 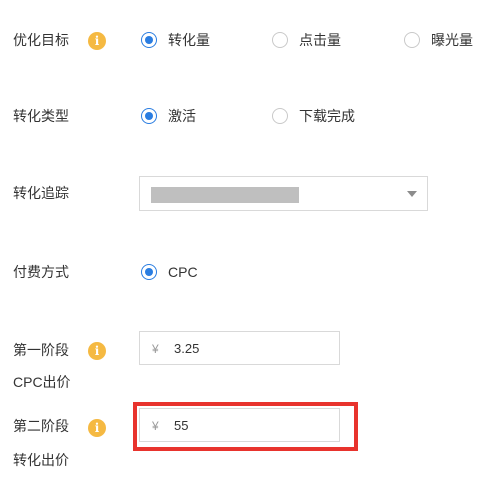 What do you see at coordinates (41, 193) in the screenshot?
I see `conversion-tracking-label: 转化追踪` at bounding box center [41, 193].